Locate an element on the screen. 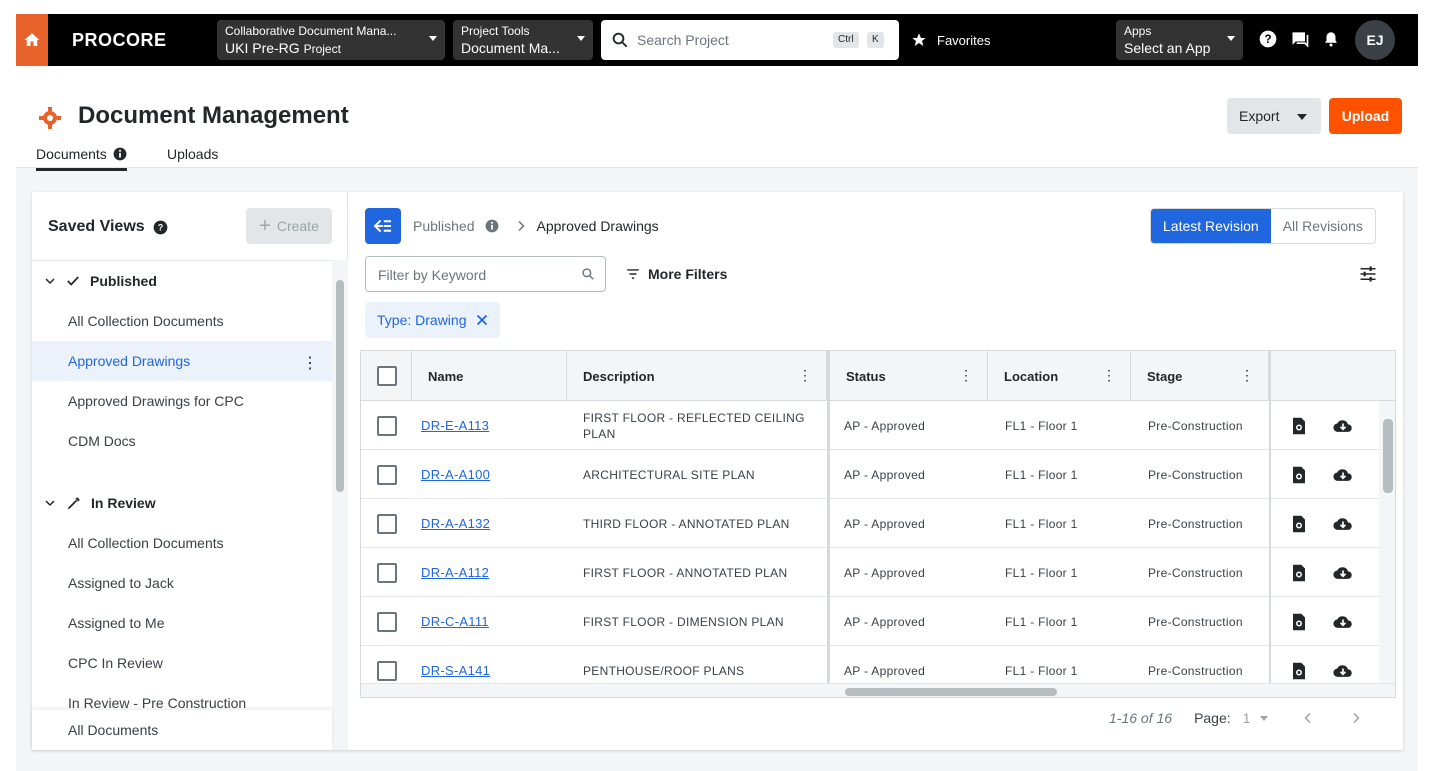 The height and width of the screenshot is (771, 1433). more-filters-button: More Filters is located at coordinates (676, 274).